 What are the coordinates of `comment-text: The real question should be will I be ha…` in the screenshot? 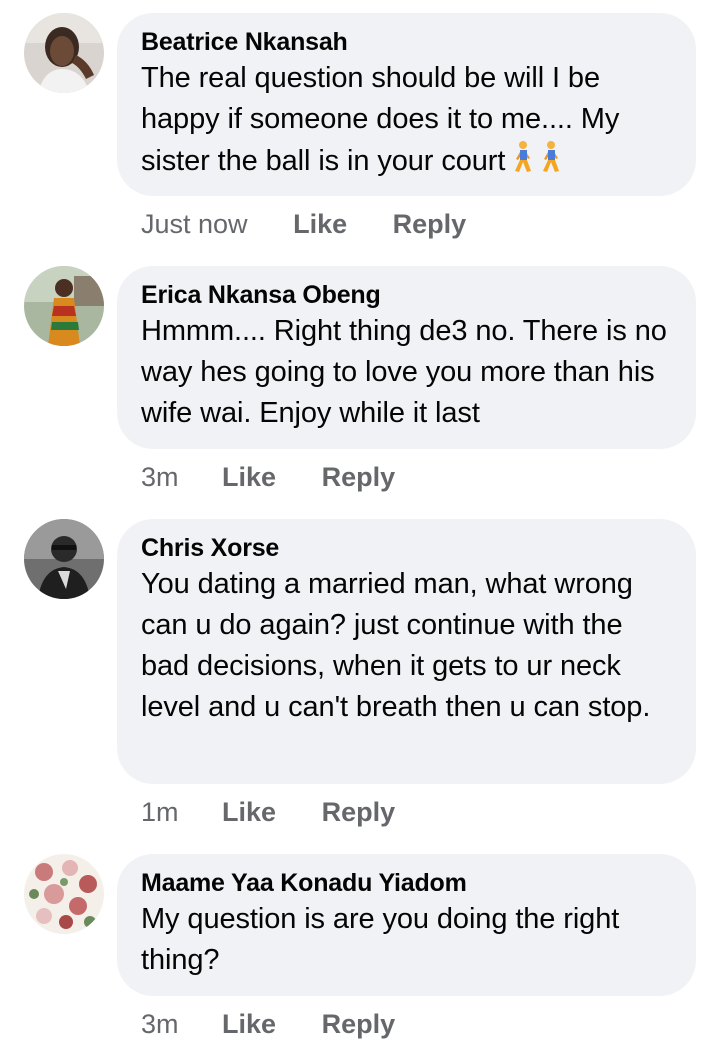 It's located at (408, 120).